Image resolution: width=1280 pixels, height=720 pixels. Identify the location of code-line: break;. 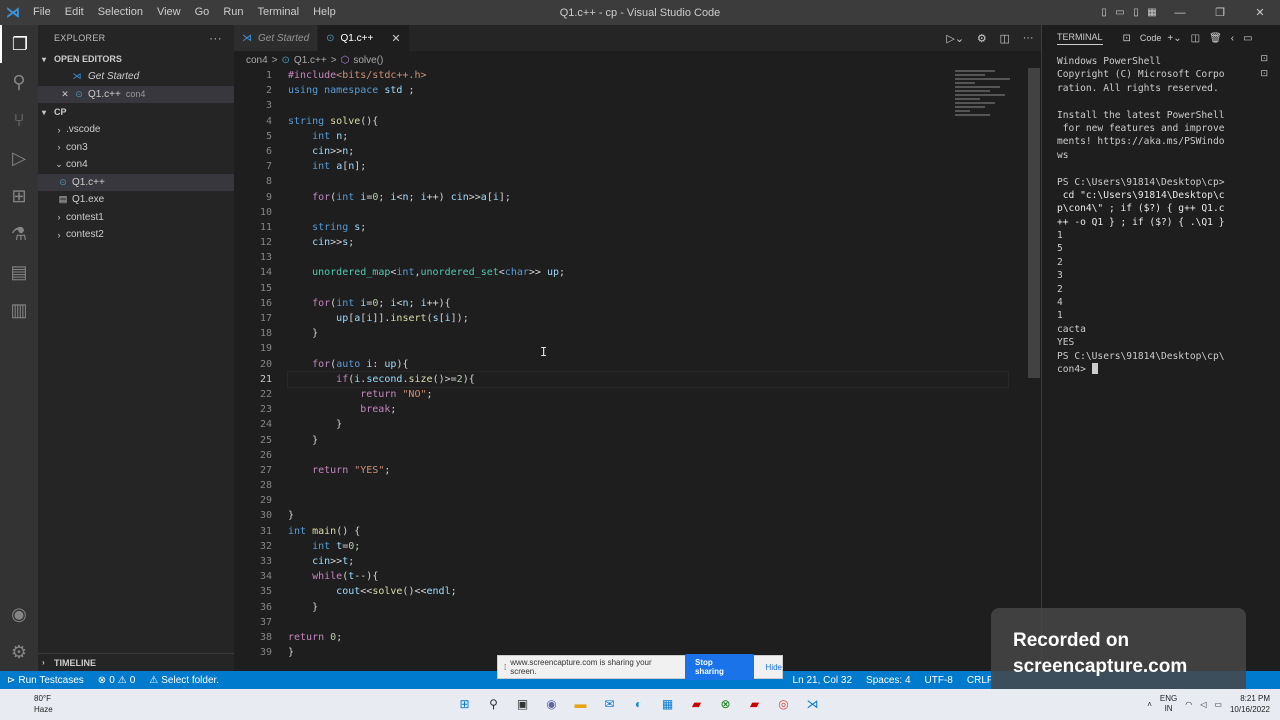
(648, 409).